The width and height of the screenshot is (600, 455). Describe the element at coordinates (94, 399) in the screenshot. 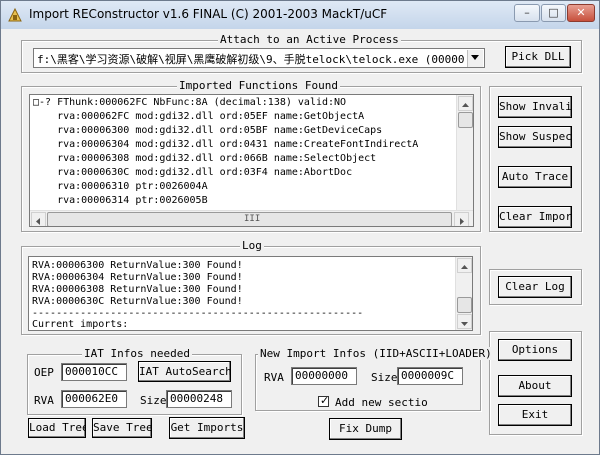

I see `iat-rva-input: 000062E0` at that location.